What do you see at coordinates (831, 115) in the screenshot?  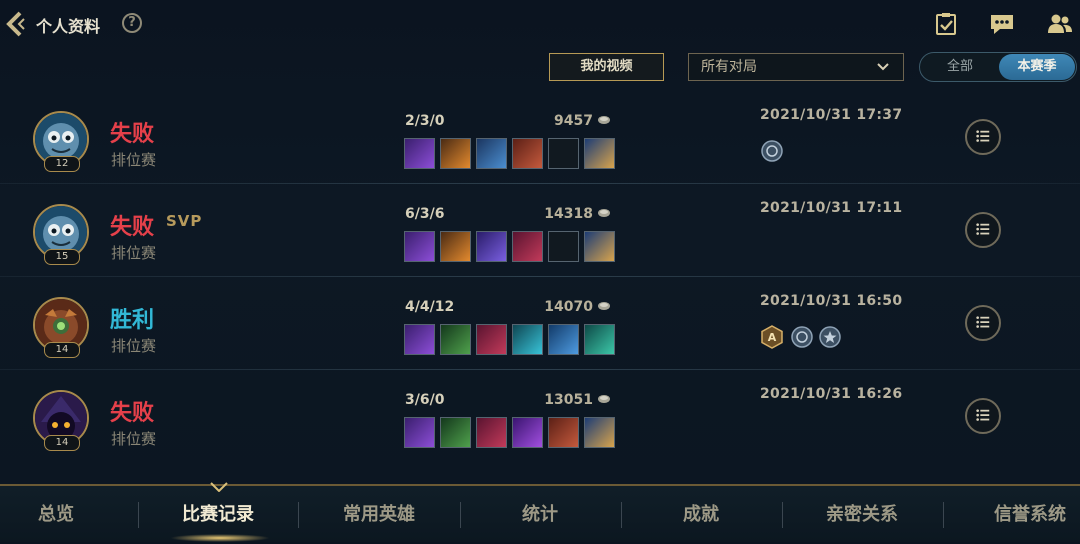 I see `match-time: 2021/10/31 17:37` at bounding box center [831, 115].